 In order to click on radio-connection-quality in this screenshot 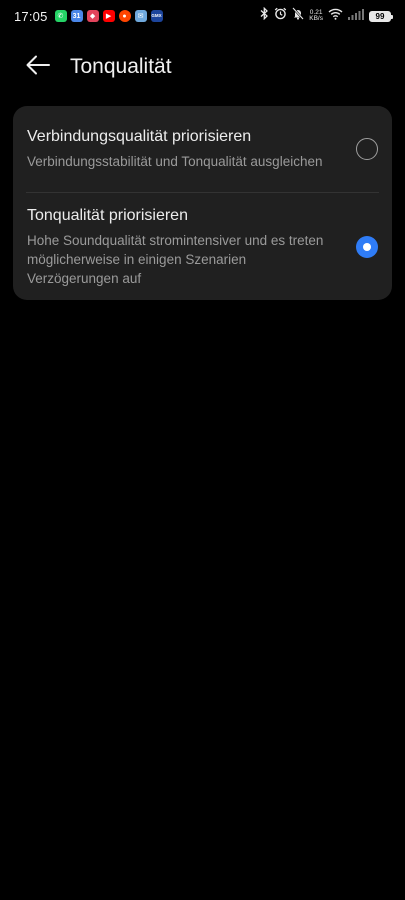, I will do `click(367, 149)`.